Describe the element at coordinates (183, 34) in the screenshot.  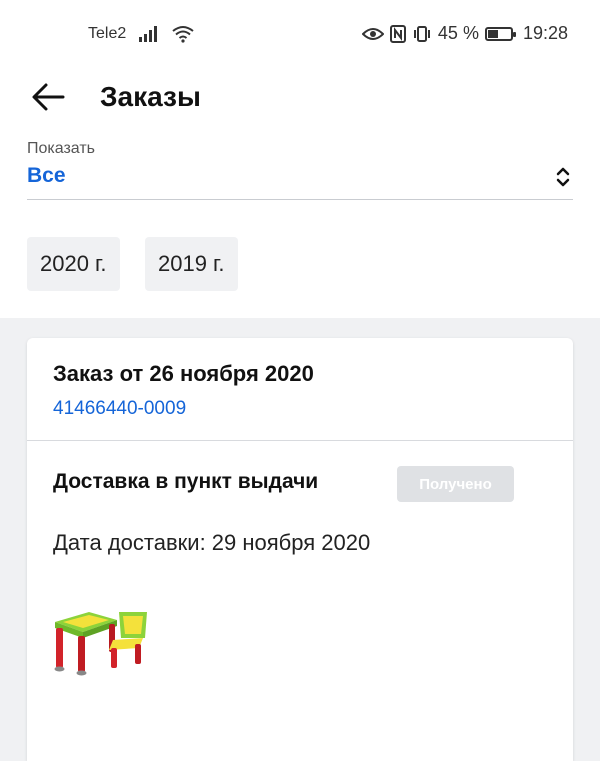
I see `wifi-icon` at that location.